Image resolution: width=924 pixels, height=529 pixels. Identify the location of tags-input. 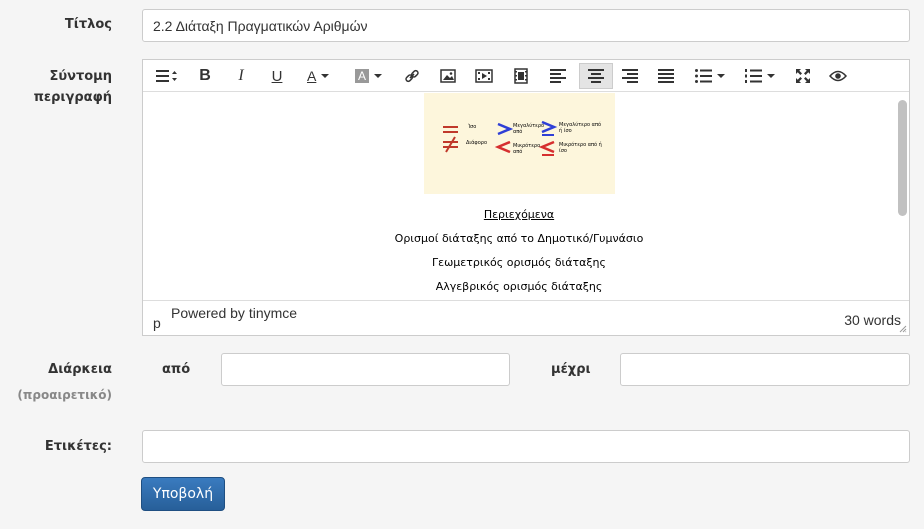
(526, 446).